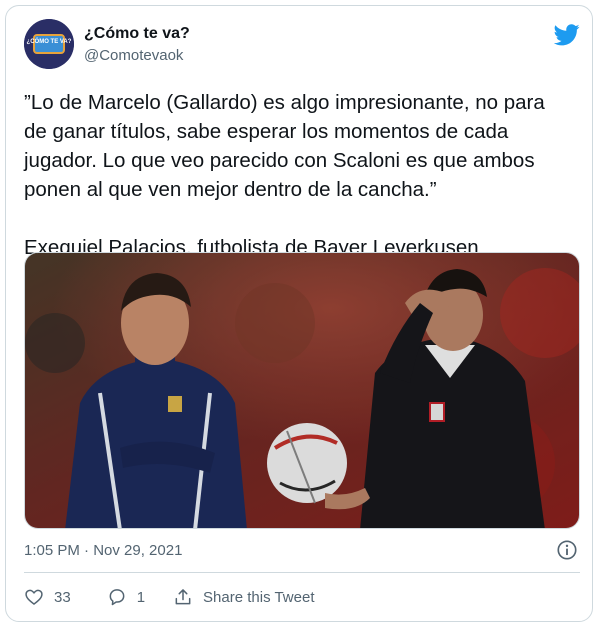  Describe the element at coordinates (126, 597) in the screenshot. I see `reply-button: 1` at that location.